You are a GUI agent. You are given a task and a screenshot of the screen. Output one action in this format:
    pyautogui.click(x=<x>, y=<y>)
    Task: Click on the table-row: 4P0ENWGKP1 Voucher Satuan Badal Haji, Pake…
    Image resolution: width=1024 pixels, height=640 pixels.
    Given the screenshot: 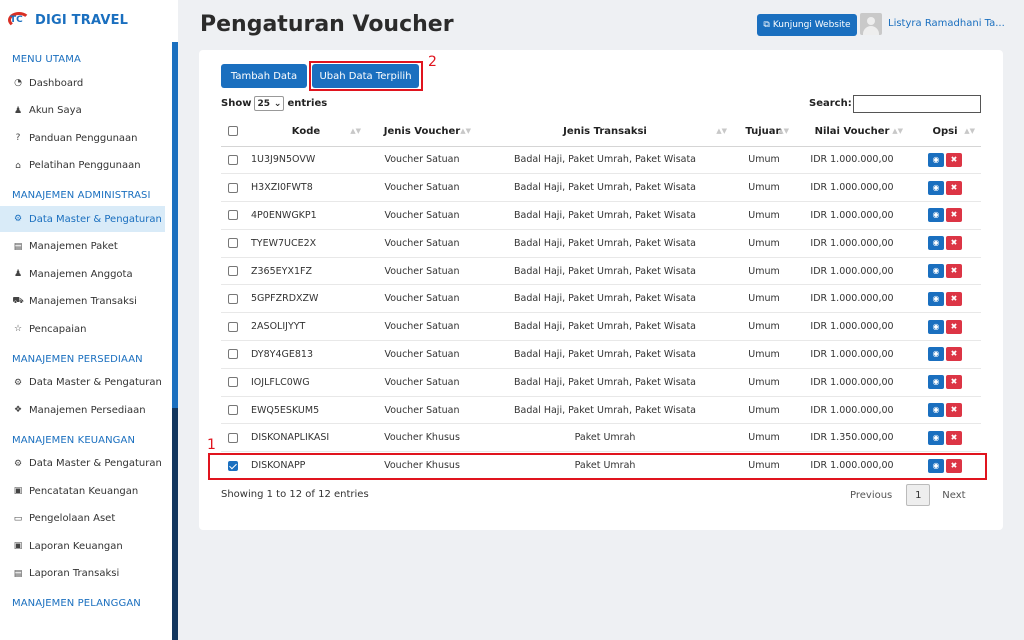 What is the action you would take?
    pyautogui.click(x=601, y=215)
    